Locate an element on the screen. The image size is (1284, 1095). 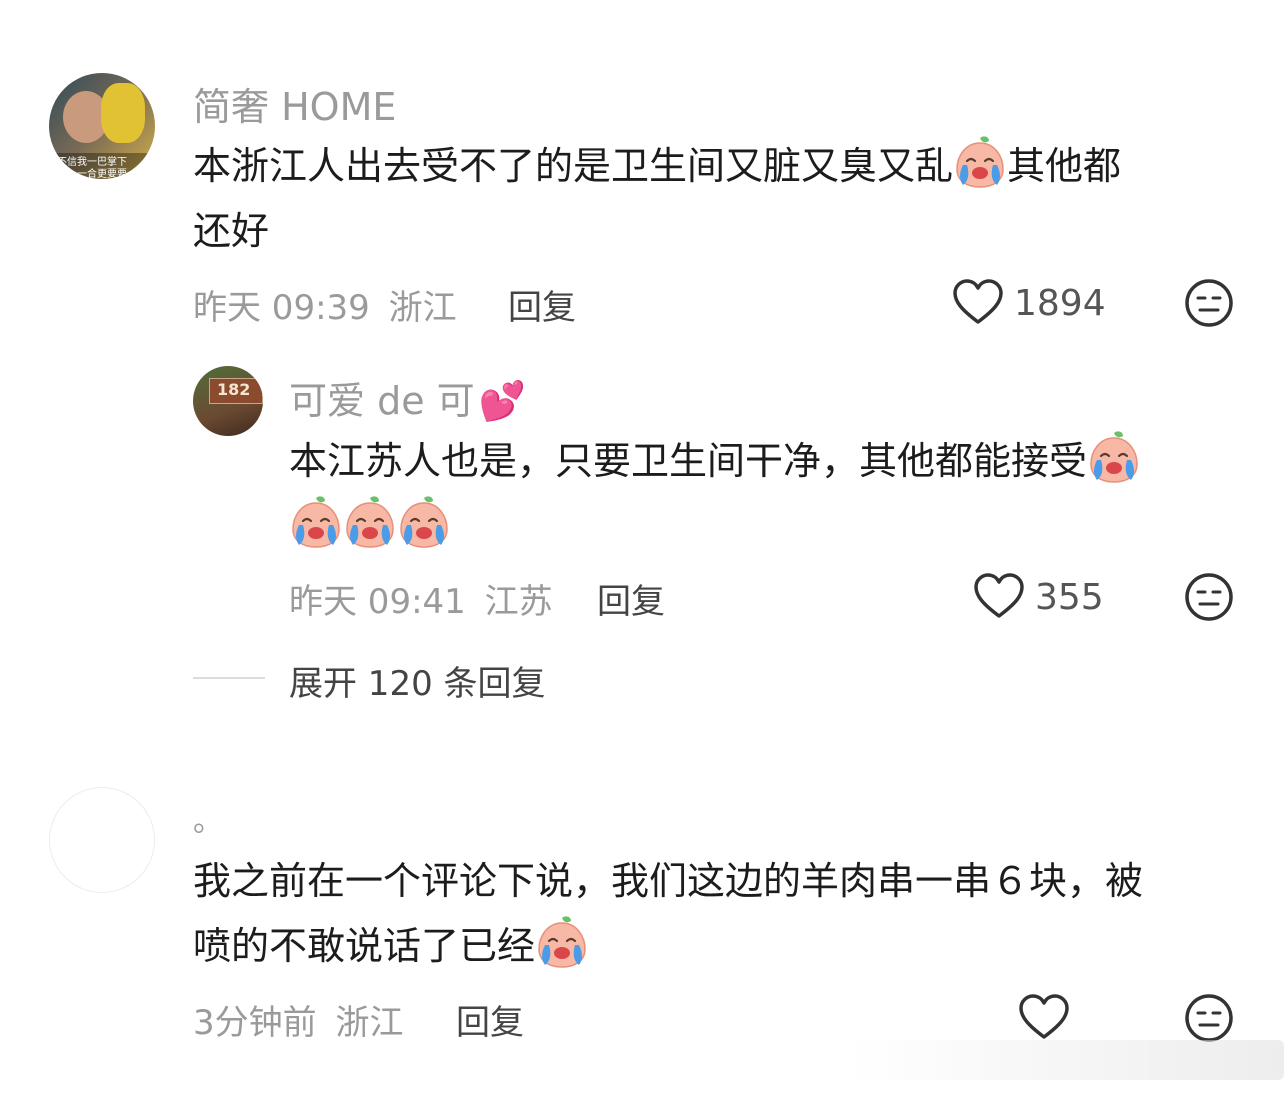
comment-text-line: 我之前在一个评论下说，我们这边的羊肉串一串６块，被 is located at coordinates (668, 881).